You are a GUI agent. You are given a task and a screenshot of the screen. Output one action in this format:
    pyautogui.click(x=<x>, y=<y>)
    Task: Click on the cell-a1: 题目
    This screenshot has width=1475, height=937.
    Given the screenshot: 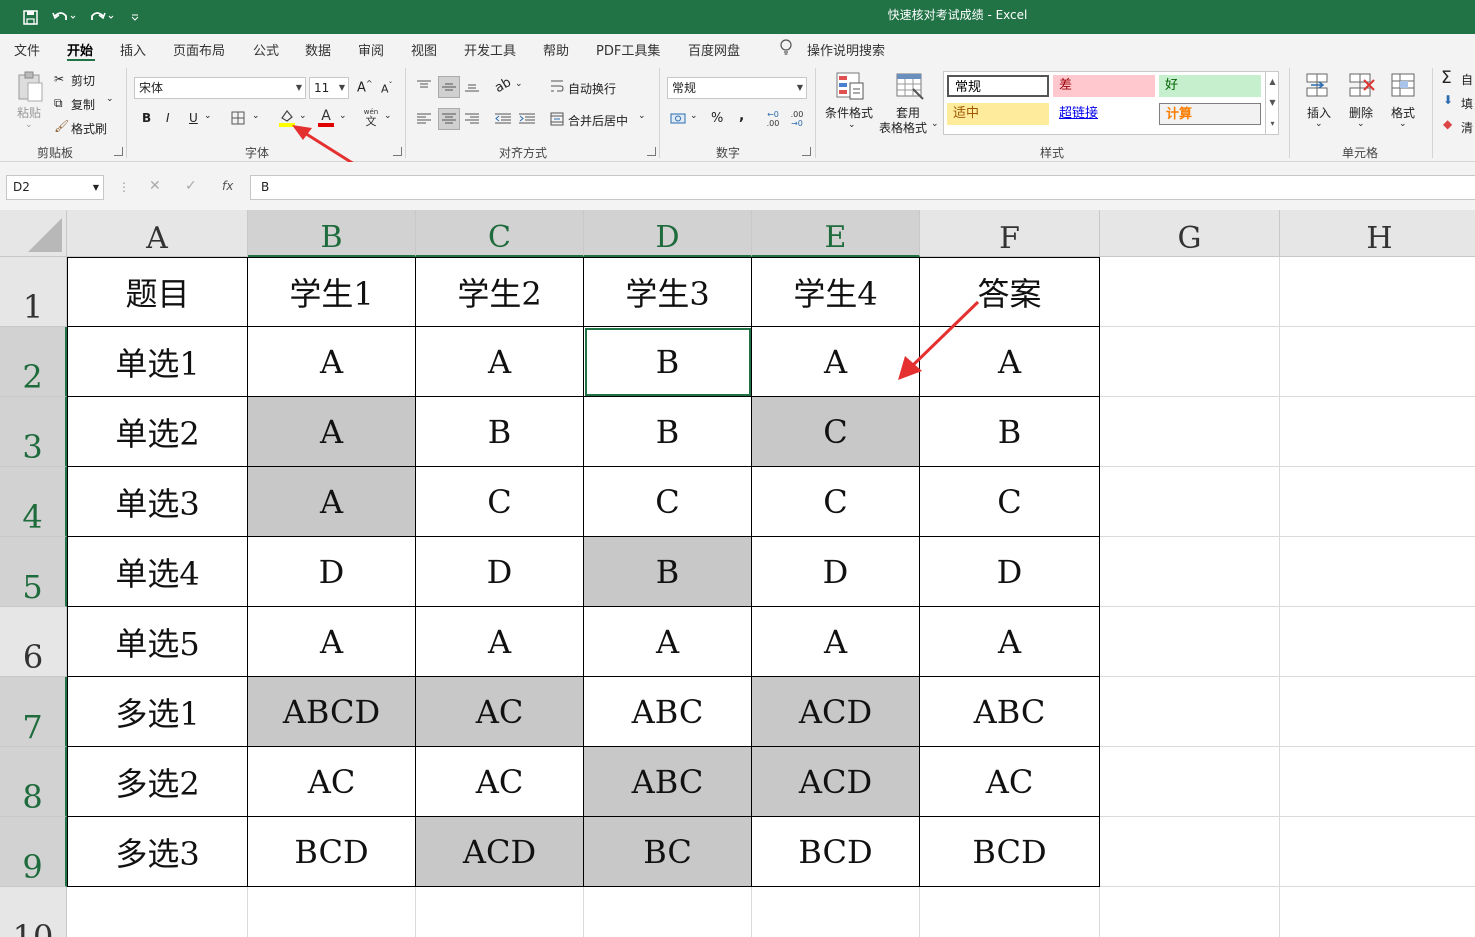 What is the action you would take?
    pyautogui.click(x=157, y=292)
    